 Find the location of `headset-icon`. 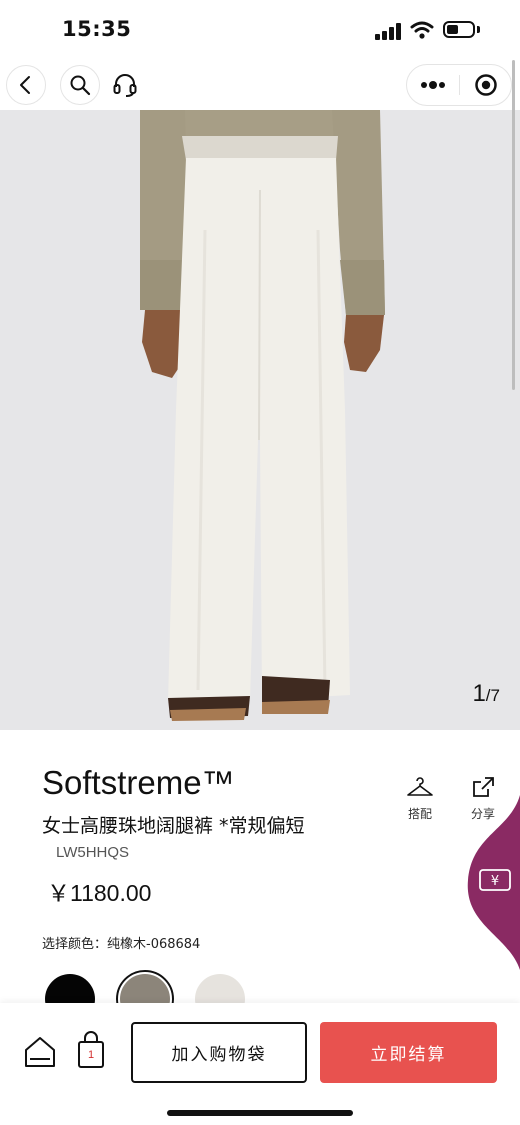

headset-icon is located at coordinates (125, 85).